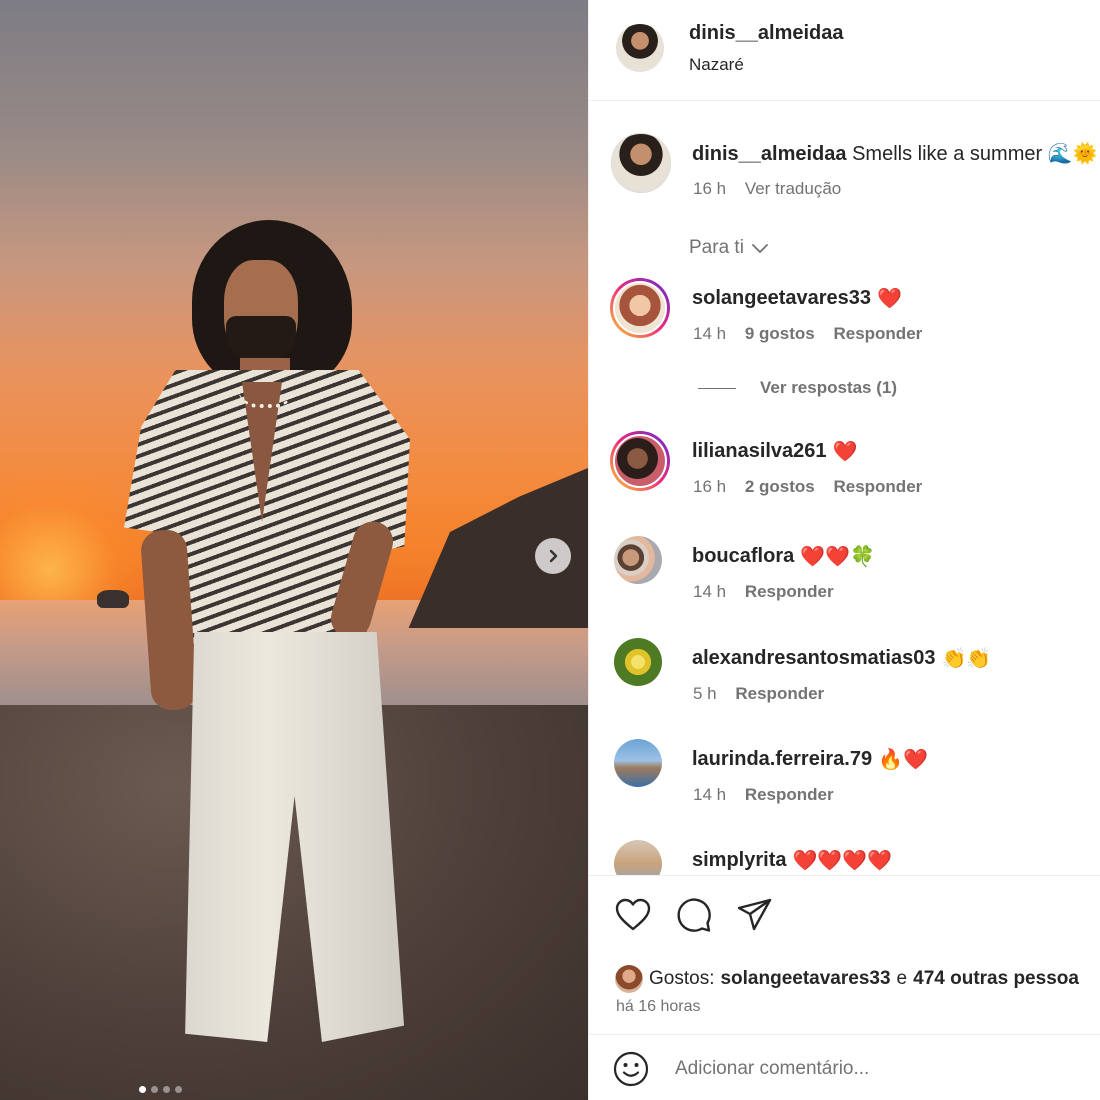 This screenshot has height=1100, width=1100. Describe the element at coordinates (780, 333) in the screenshot. I see `comment-likes-count: 9 gostos` at that location.